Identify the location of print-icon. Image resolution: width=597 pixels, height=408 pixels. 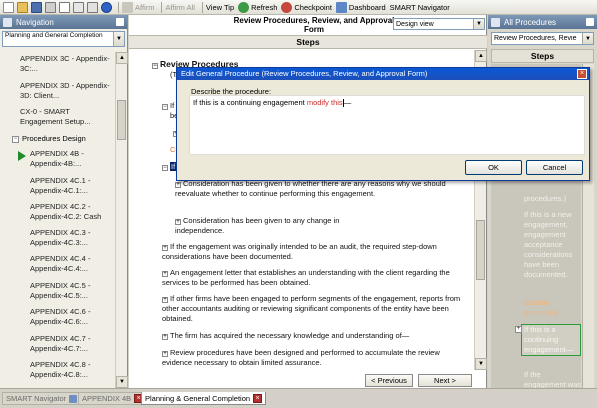
(50, 7).